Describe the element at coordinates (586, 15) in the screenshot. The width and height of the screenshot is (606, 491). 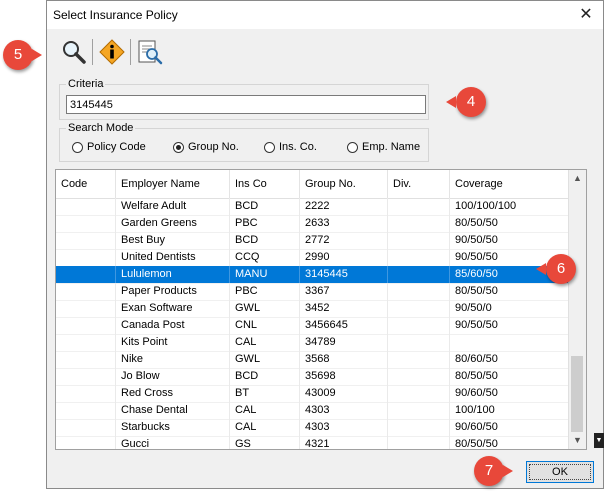
I see `close-icon: ✕` at that location.